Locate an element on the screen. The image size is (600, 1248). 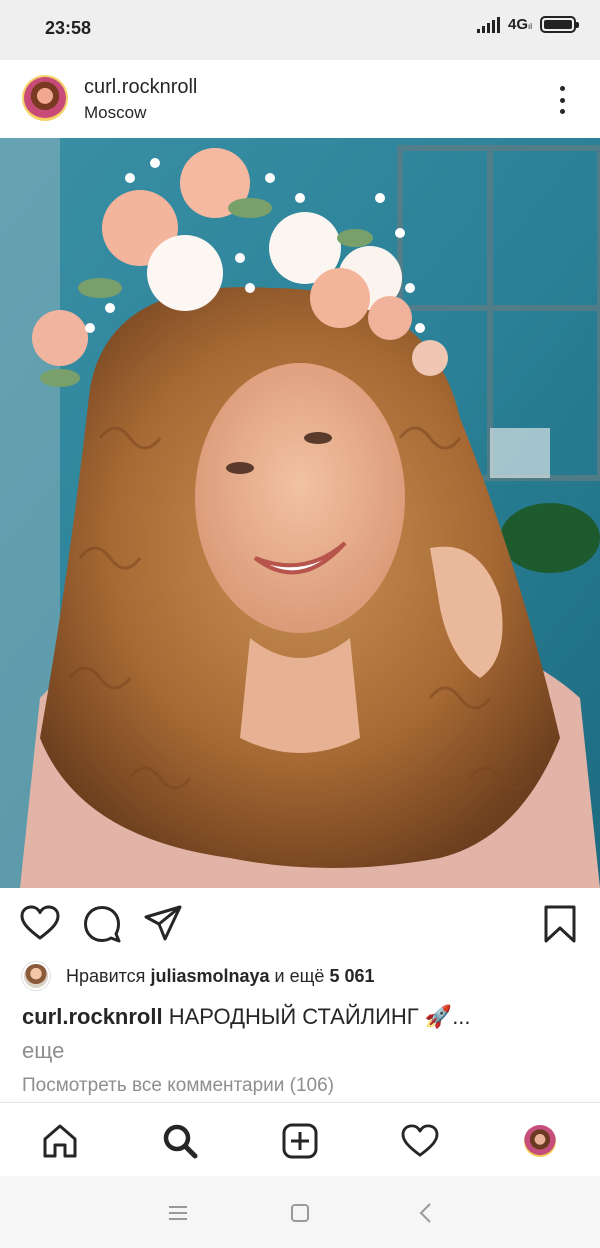
heart-icon is located at coordinates (40, 925).